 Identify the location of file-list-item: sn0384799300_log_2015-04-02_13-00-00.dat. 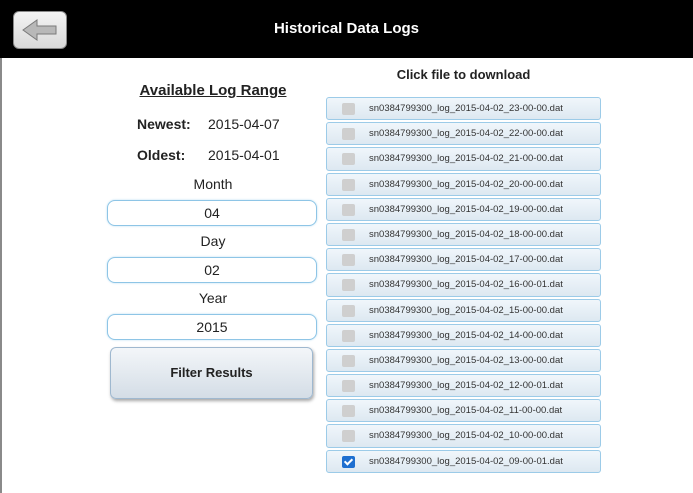
(463, 360).